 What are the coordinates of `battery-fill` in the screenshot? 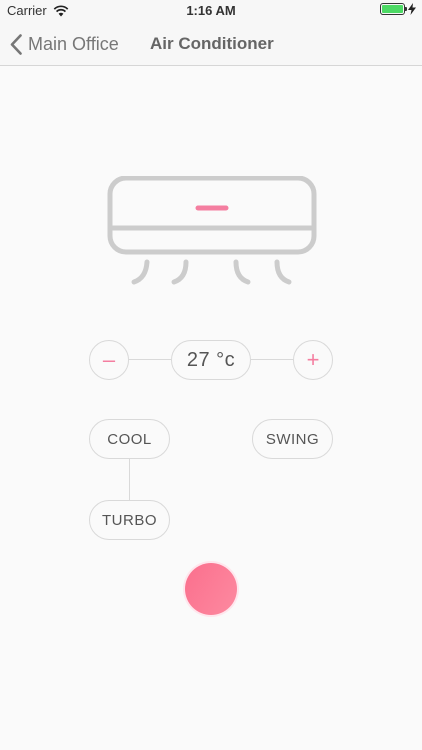 It's located at (392, 9).